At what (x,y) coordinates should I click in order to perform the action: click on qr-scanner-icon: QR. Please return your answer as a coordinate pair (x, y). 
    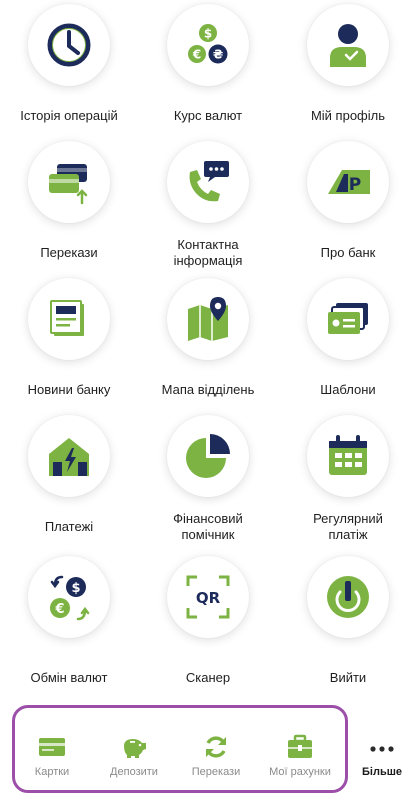
    Looking at the image, I should click on (208, 597).